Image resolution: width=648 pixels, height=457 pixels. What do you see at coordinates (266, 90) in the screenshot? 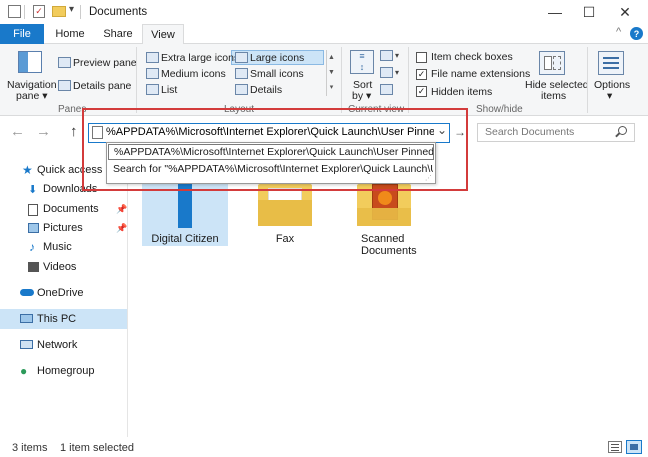
I see `details-option: Details` at bounding box center [266, 90].